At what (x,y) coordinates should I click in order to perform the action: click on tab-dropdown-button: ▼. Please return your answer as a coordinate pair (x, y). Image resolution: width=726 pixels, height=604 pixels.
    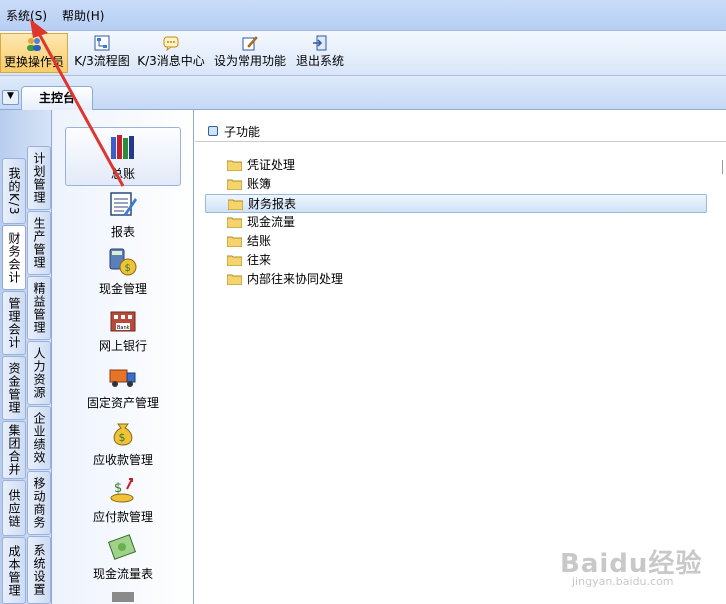
    Looking at the image, I should click on (10, 97).